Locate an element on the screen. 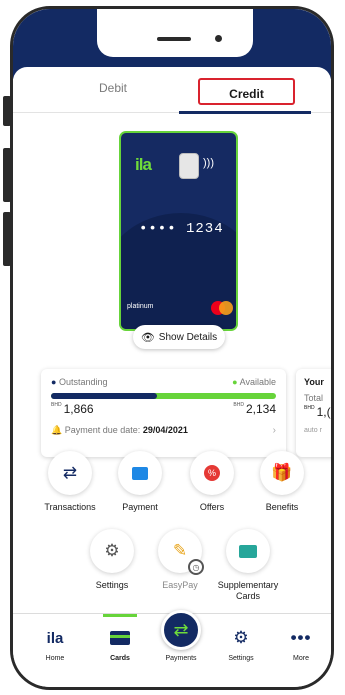 The image size is (345, 695). outstanding-currency: BHD is located at coordinates (56, 405).